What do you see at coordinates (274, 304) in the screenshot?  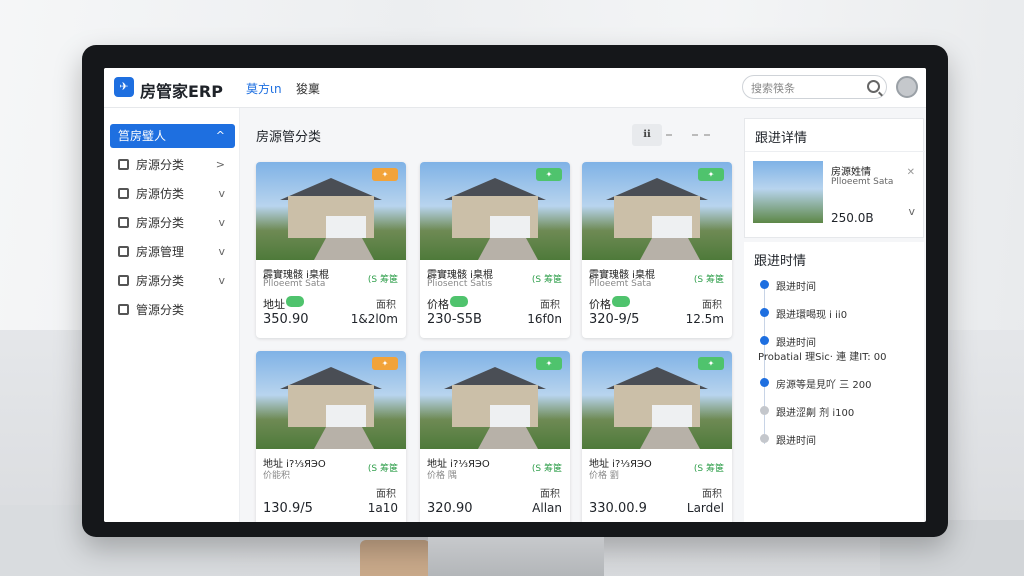 I see `card-label-left: 地址` at bounding box center [274, 304].